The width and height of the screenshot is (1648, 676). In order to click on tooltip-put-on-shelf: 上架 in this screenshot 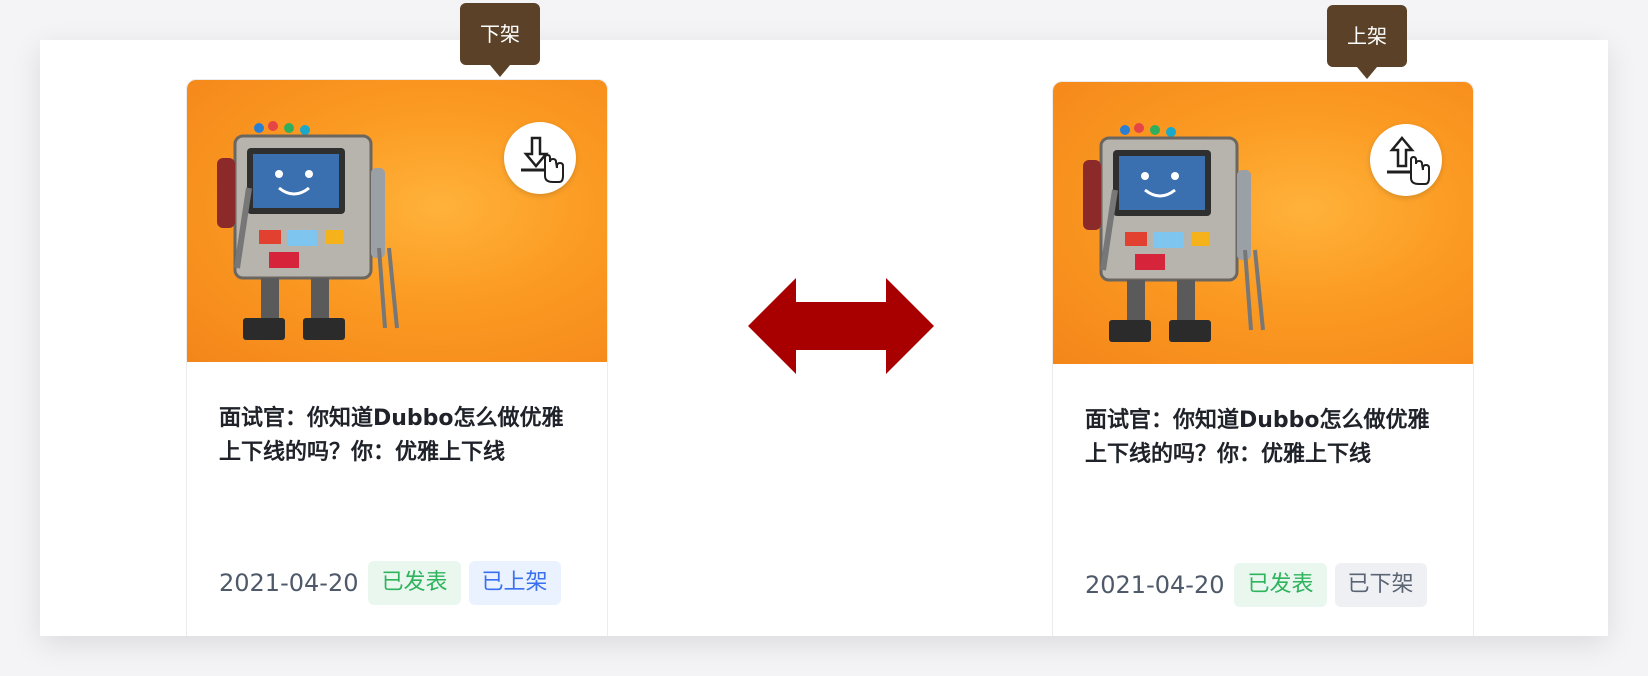, I will do `click(1367, 42)`.